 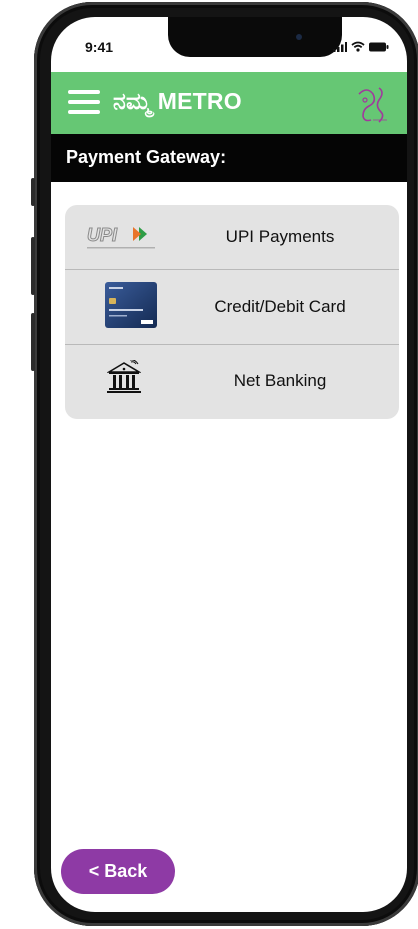 I want to click on volume-up-button, so click(x=33, y=266).